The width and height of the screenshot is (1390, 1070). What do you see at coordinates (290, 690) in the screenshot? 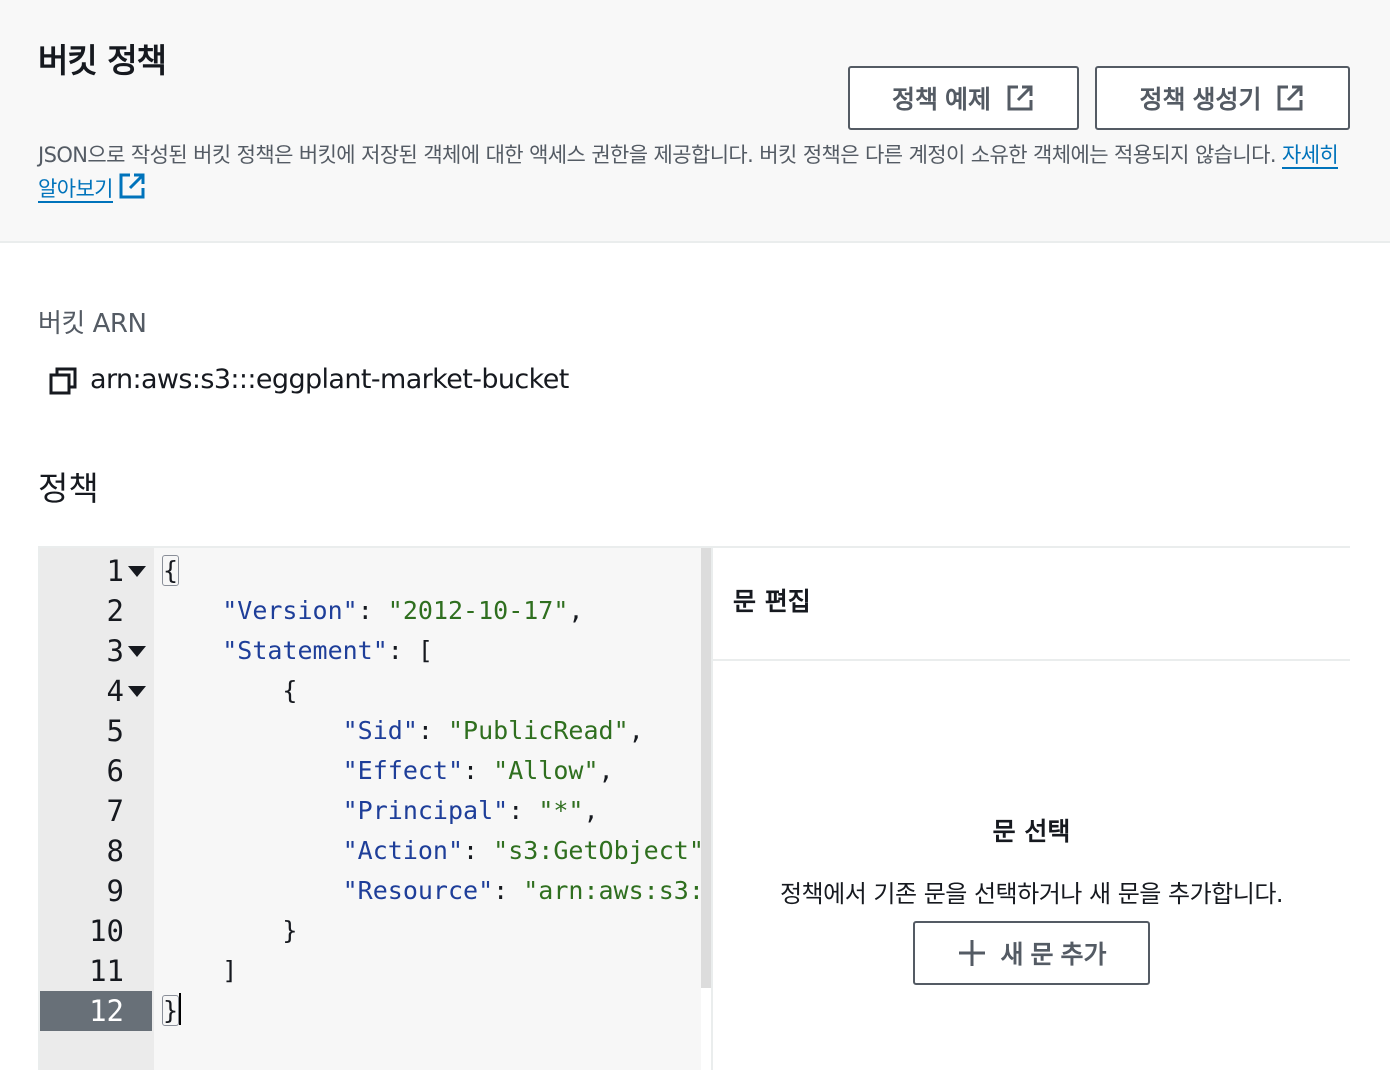
I see `json-punct: {` at bounding box center [290, 690].